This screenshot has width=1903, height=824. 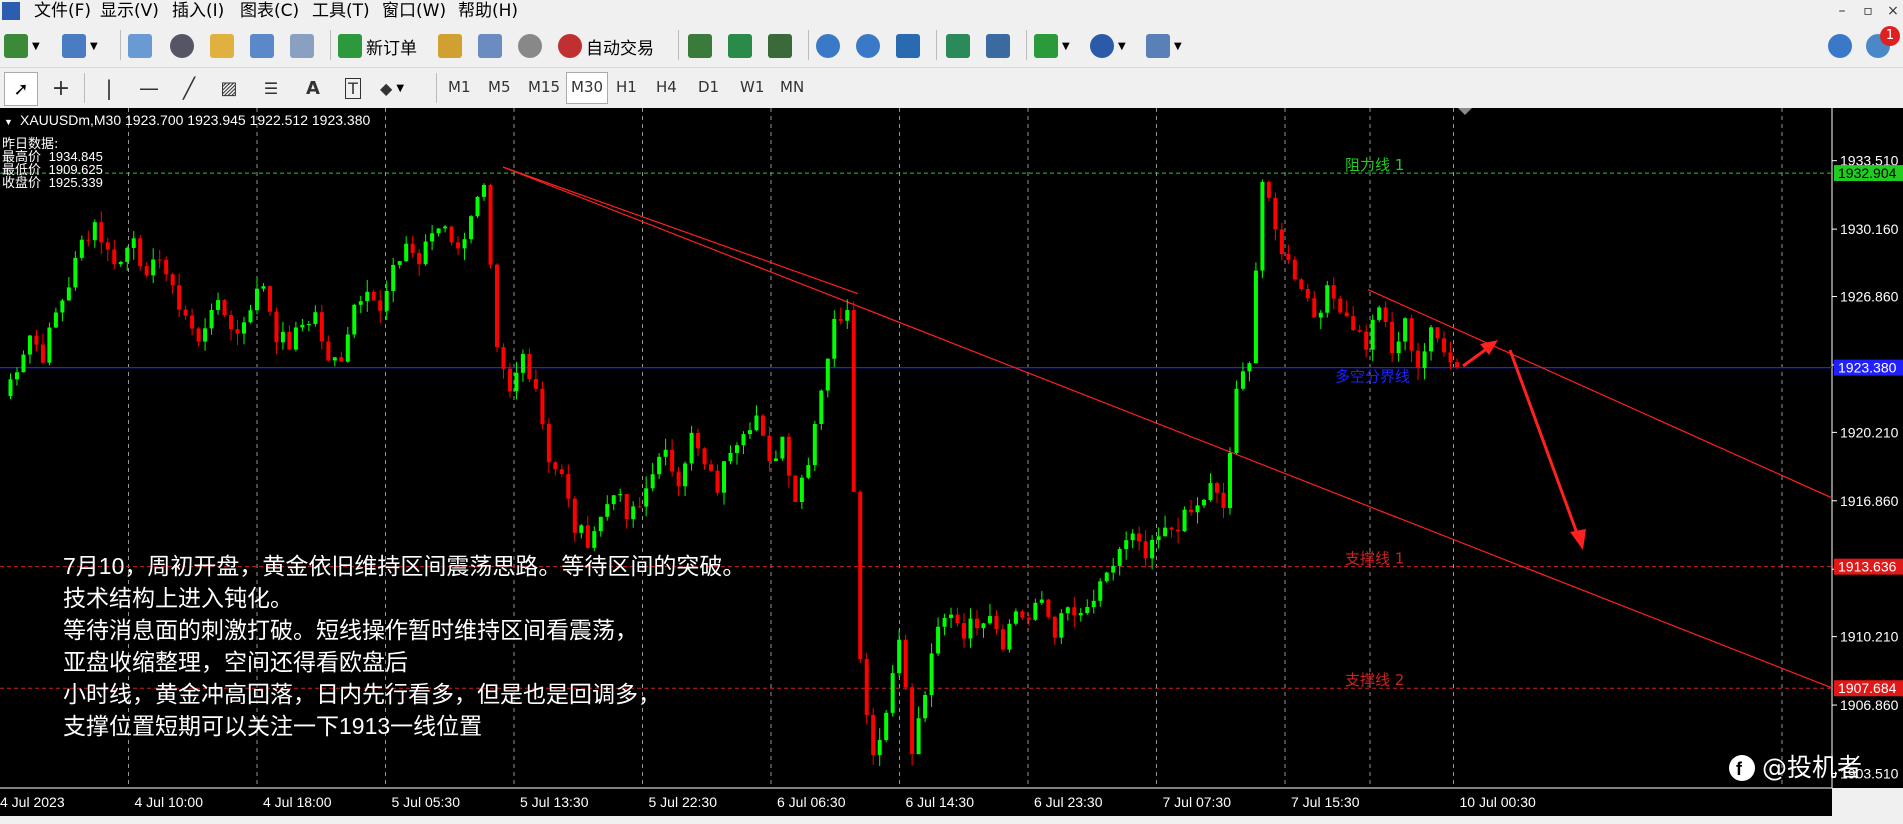 What do you see at coordinates (414, 11) in the screenshot?
I see `menu-window: 窗口(W)` at bounding box center [414, 11].